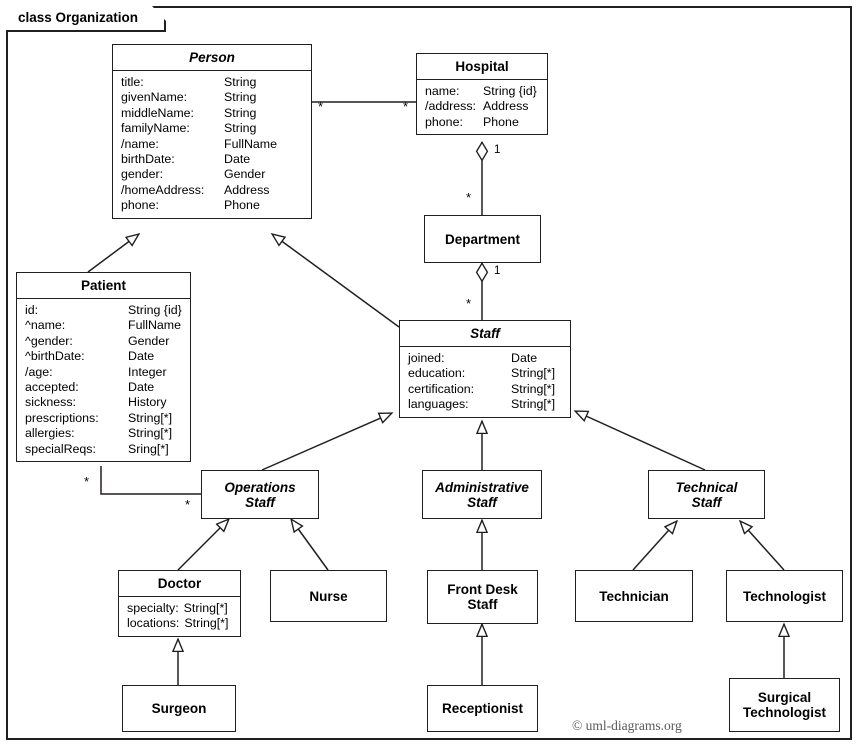 The width and height of the screenshot is (860, 747). I want to click on attribute-name: accepted:, so click(52, 387).